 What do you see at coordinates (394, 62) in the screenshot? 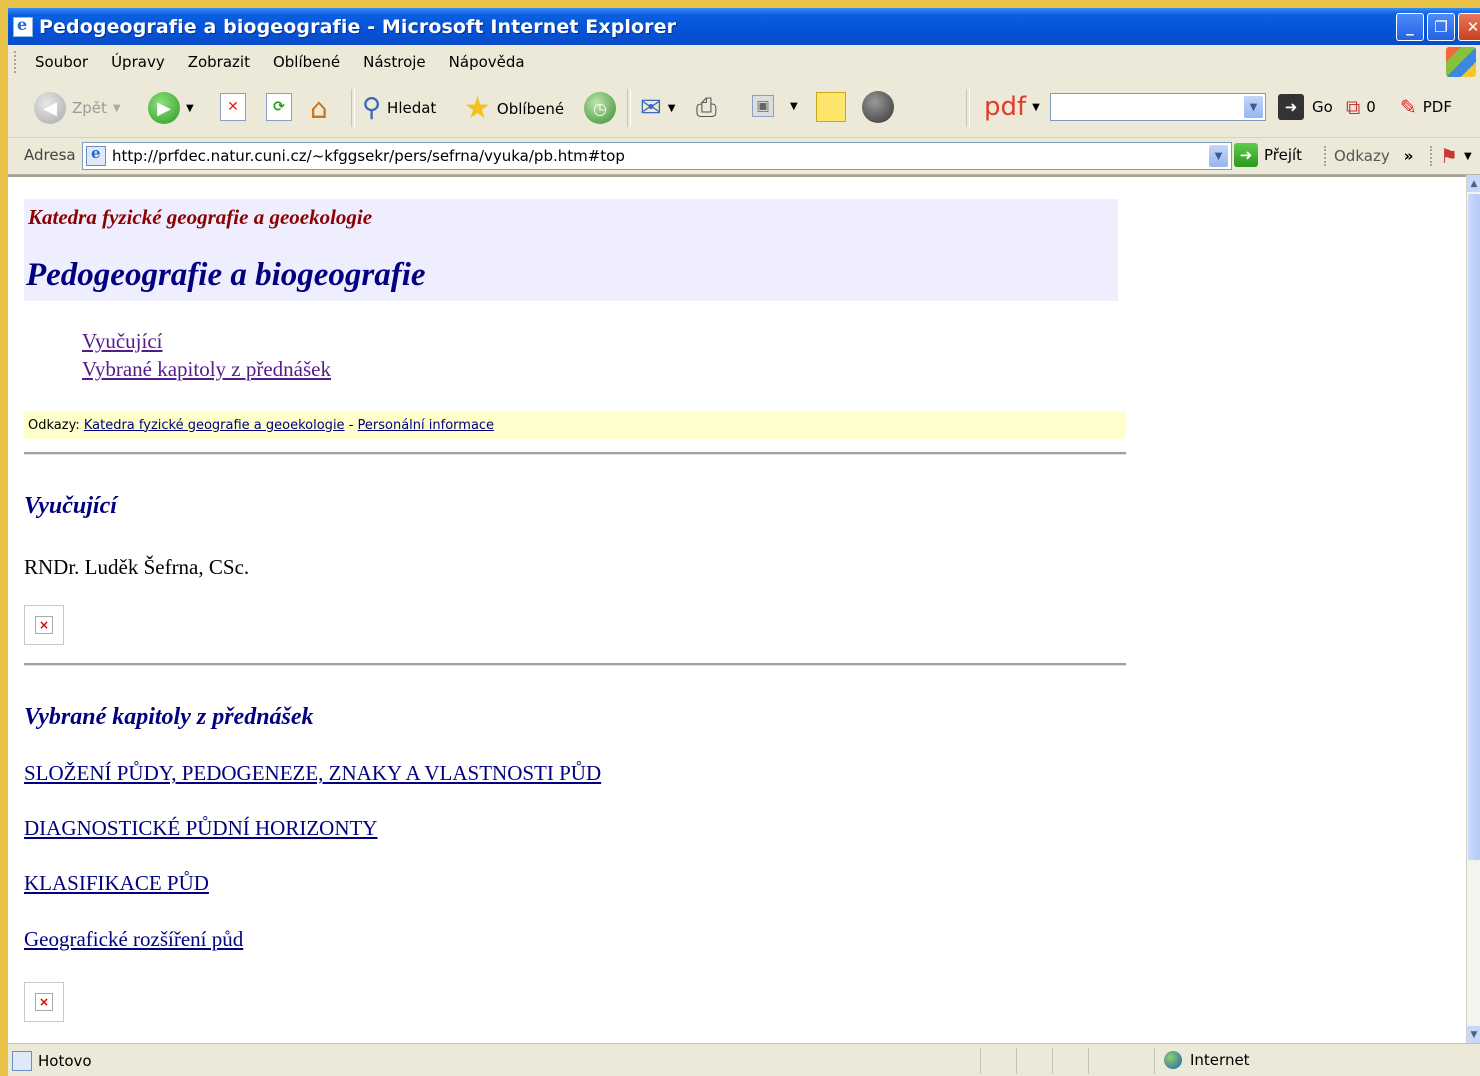
I see `menu-nastroje: Nástroje` at bounding box center [394, 62].